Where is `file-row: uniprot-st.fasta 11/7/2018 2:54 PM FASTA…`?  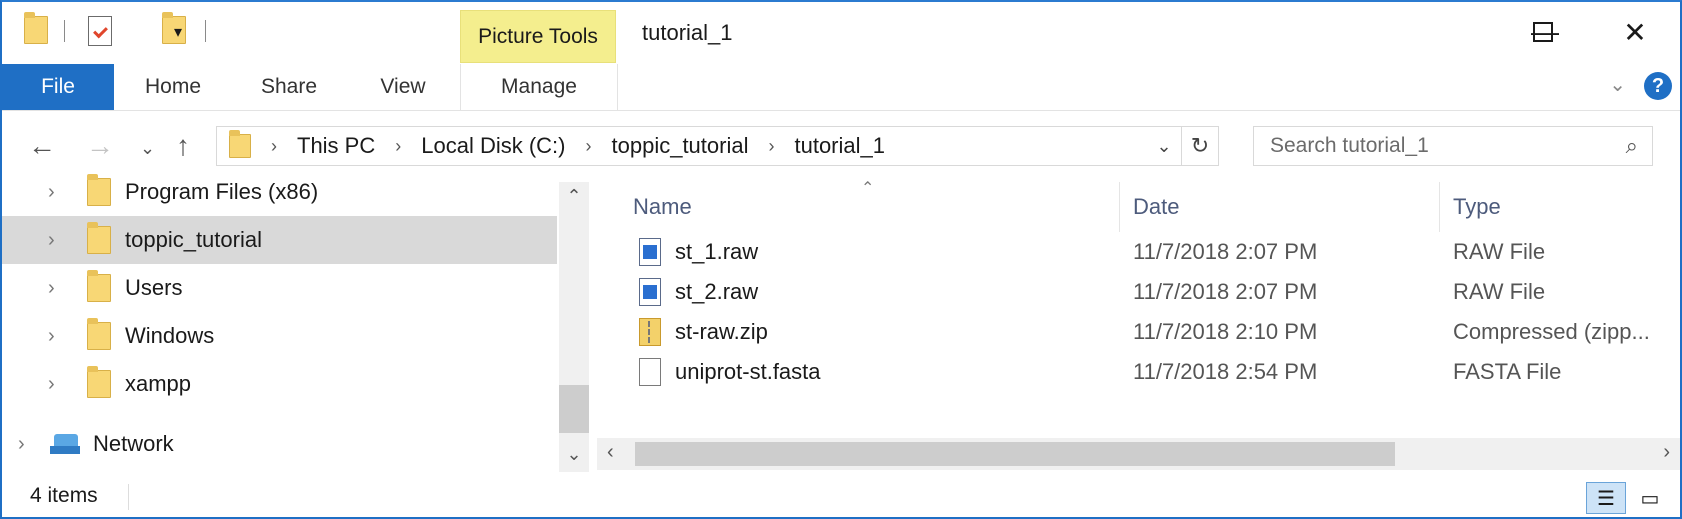
file-row: uniprot-st.fasta 11/7/2018 2:54 PM FASTA… is located at coordinates (1138, 372).